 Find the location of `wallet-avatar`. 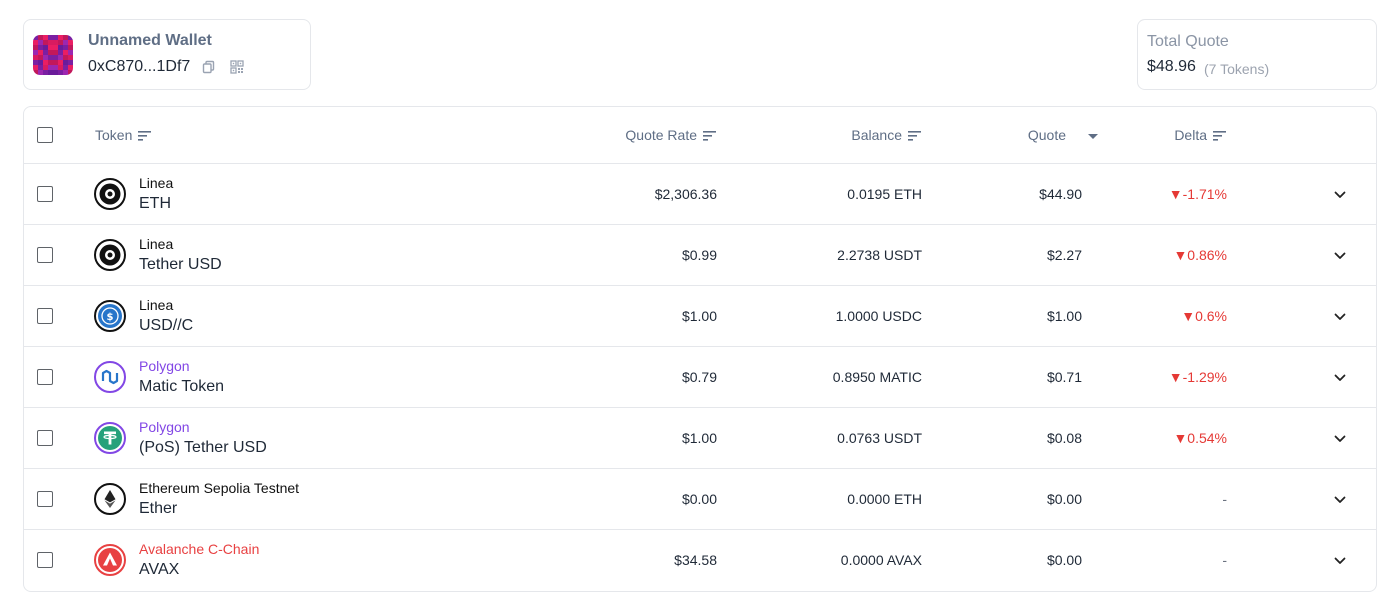

wallet-avatar is located at coordinates (53, 55).